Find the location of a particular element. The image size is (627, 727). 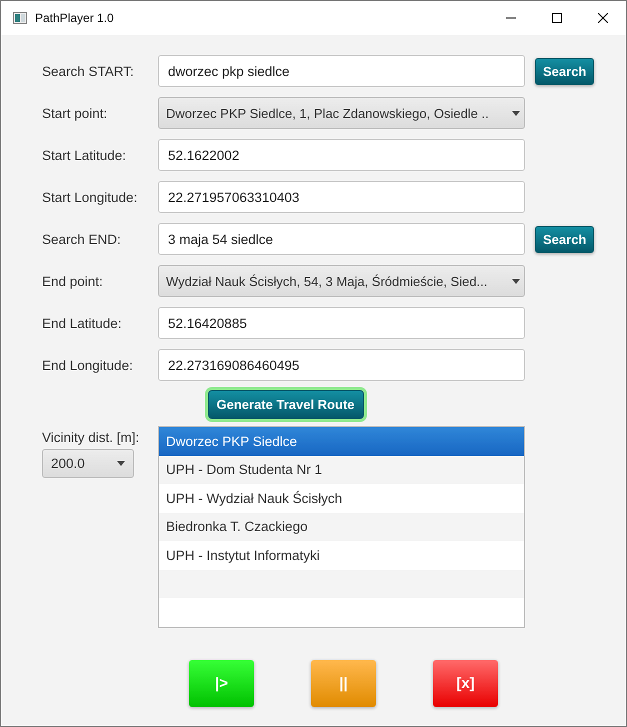

input-field: 52.1622002 is located at coordinates (341, 155).